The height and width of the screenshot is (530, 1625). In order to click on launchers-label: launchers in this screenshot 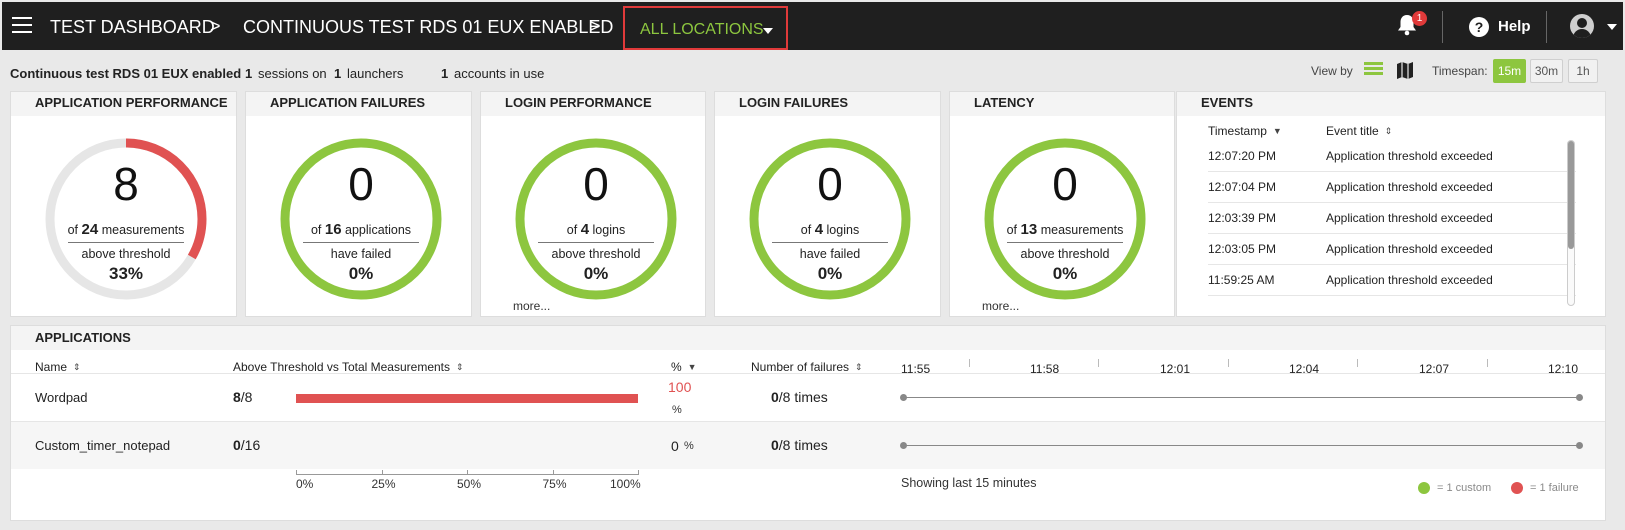, I will do `click(375, 73)`.